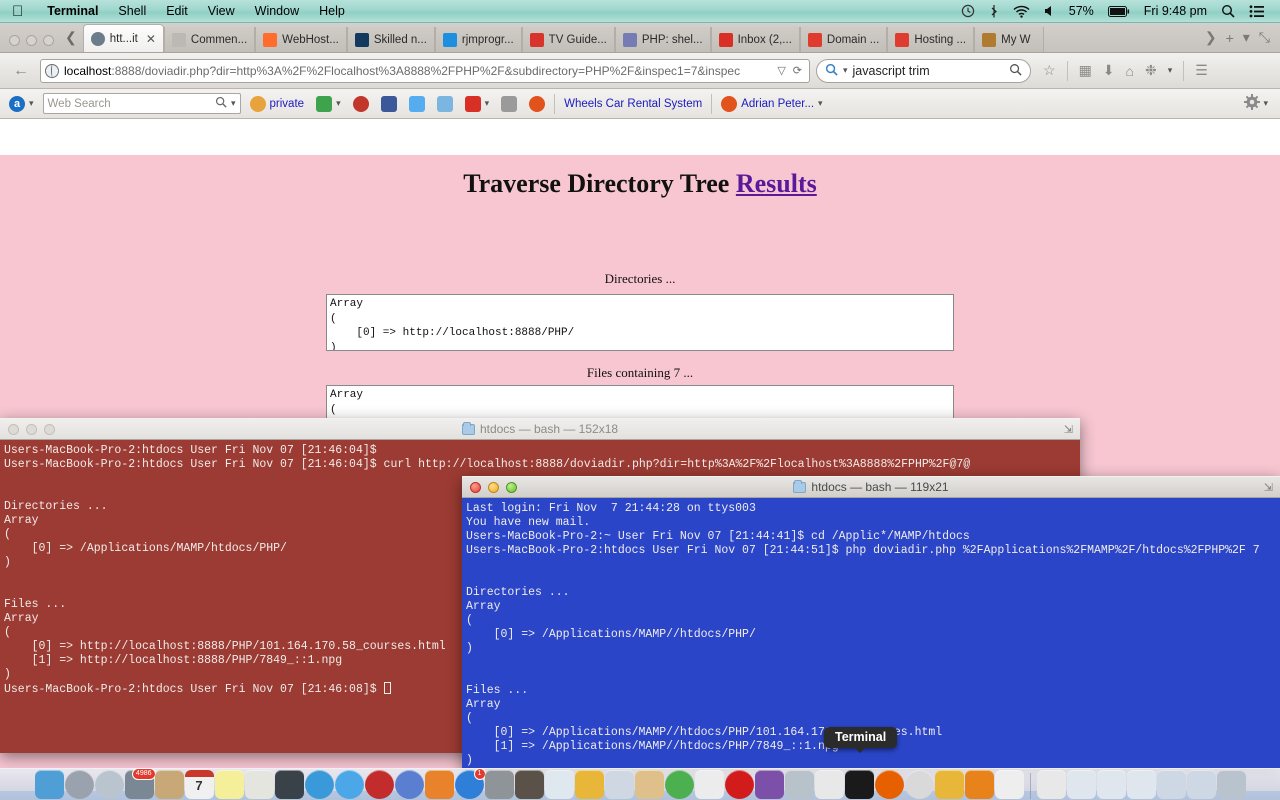  Describe the element at coordinates (1252, 103) in the screenshot. I see `gear-icon` at that location.